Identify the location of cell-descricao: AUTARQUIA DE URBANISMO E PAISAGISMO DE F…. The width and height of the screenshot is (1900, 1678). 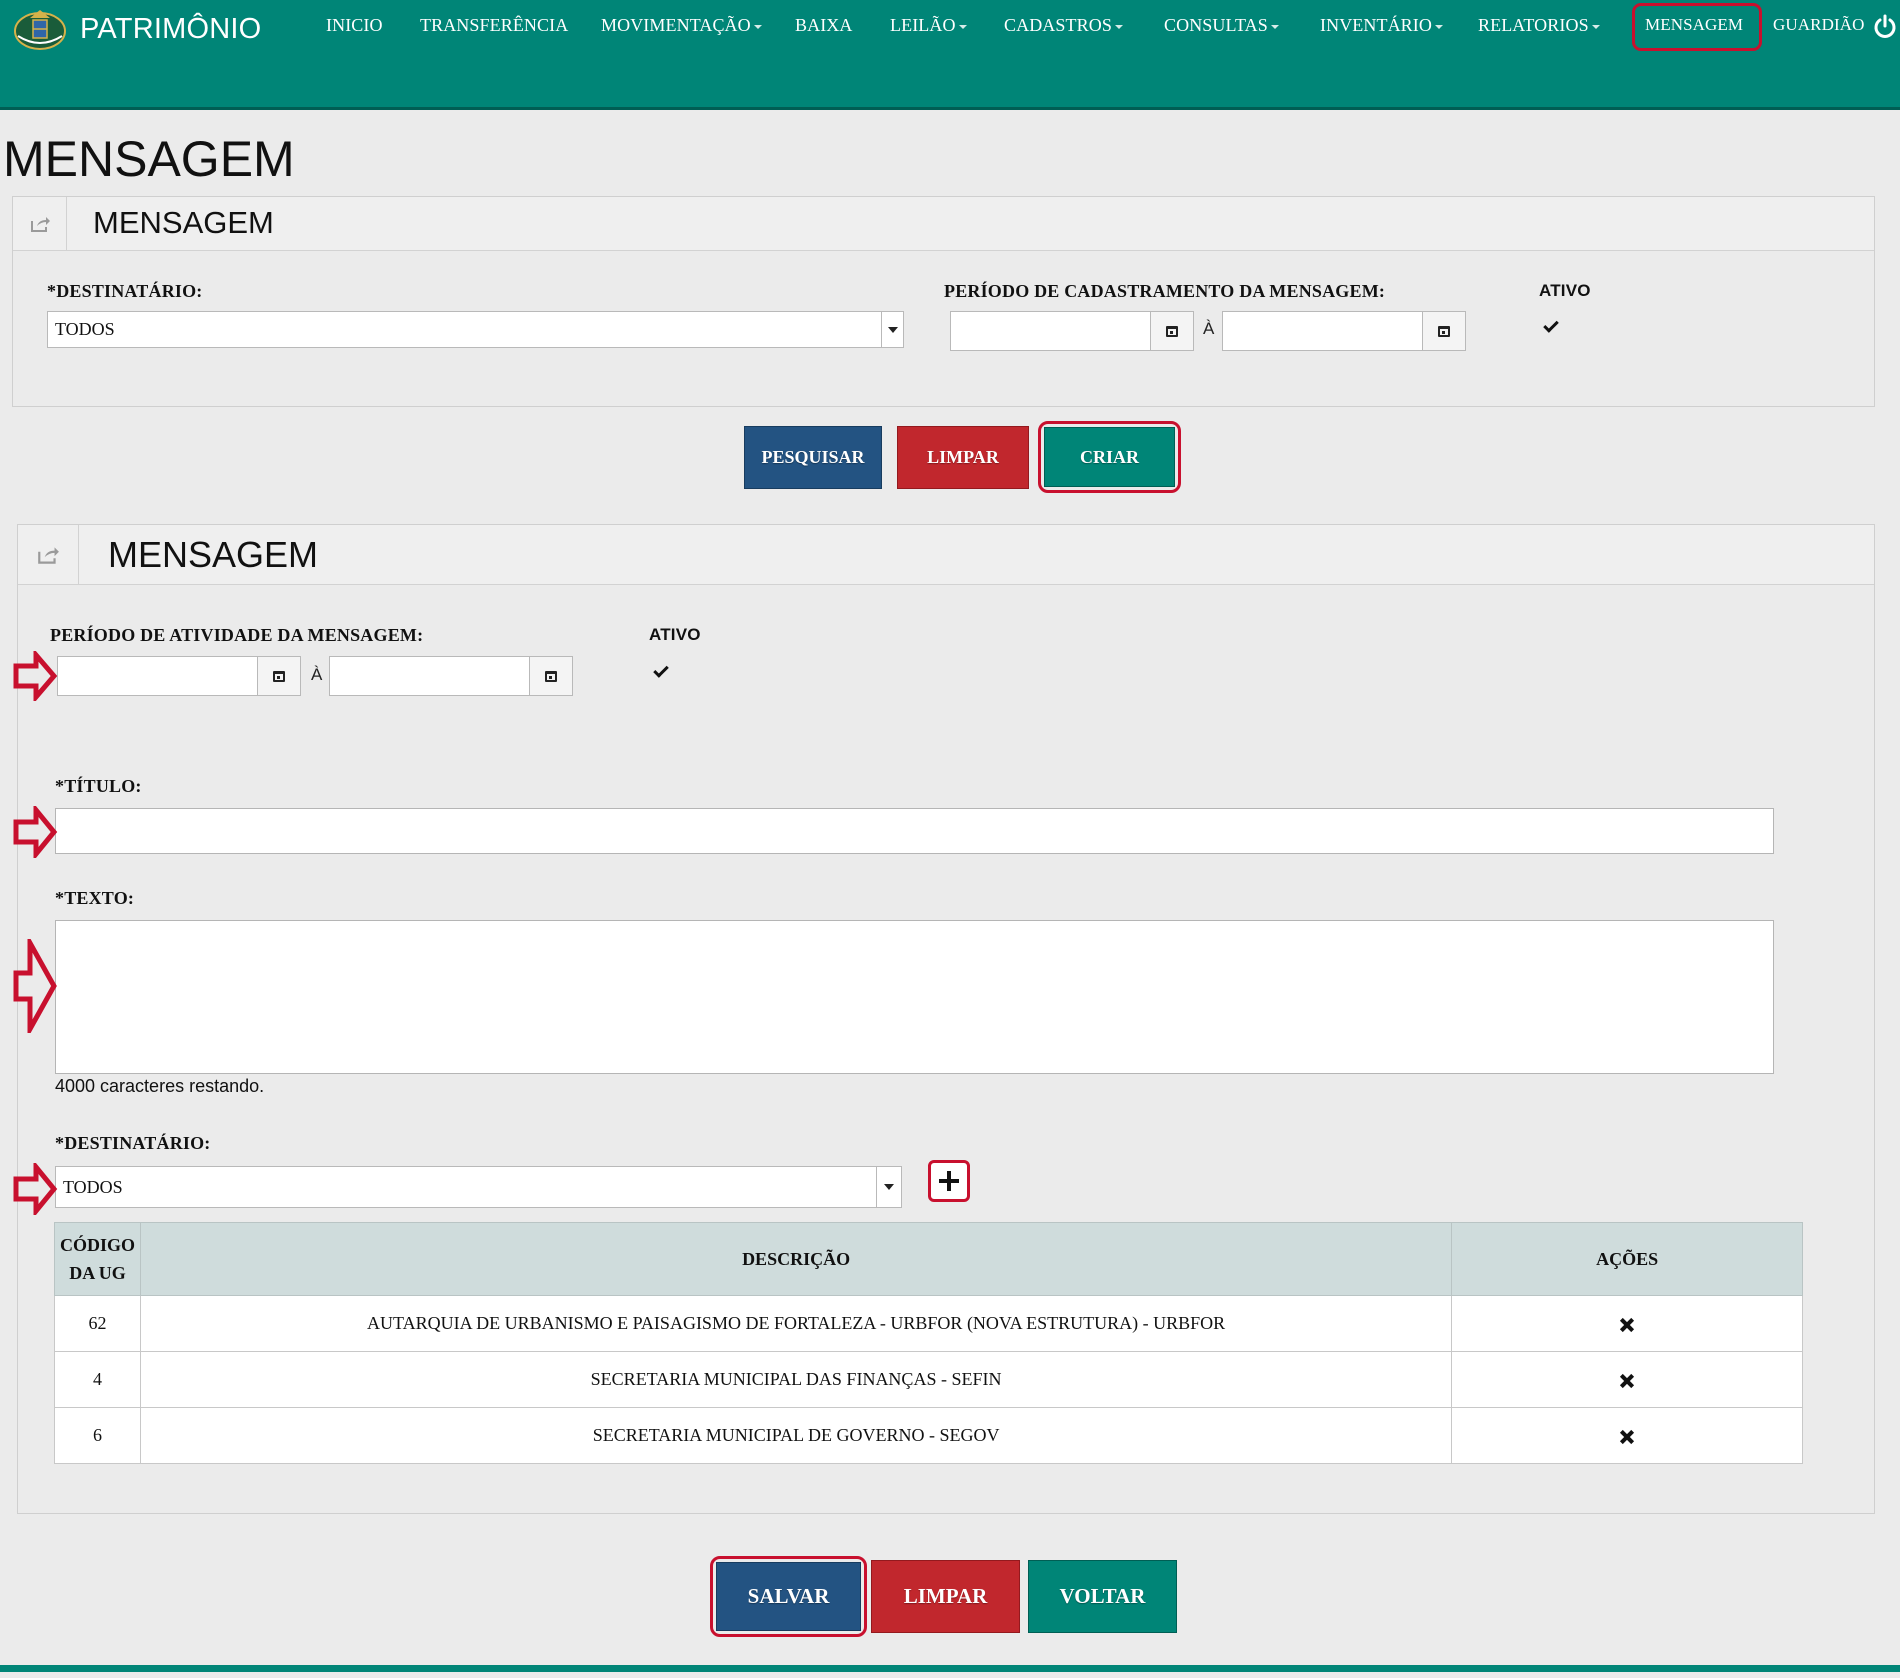
(796, 1323).